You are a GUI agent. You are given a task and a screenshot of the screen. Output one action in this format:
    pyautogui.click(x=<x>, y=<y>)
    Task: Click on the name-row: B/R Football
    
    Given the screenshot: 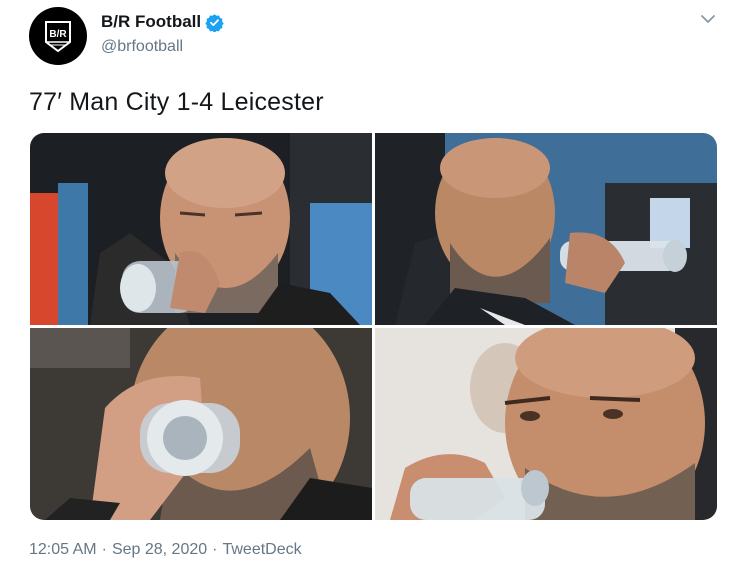 What is the action you would take?
    pyautogui.click(x=162, y=22)
    